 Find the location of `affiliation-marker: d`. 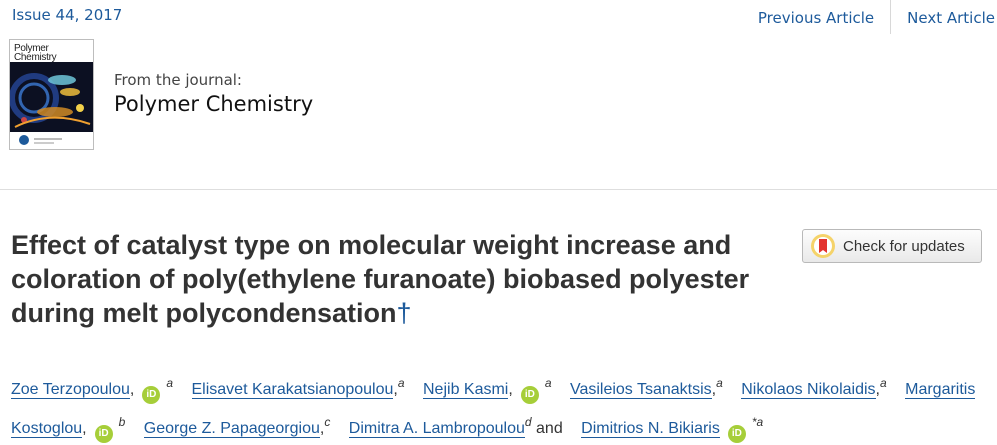

affiliation-marker: d is located at coordinates (528, 422).